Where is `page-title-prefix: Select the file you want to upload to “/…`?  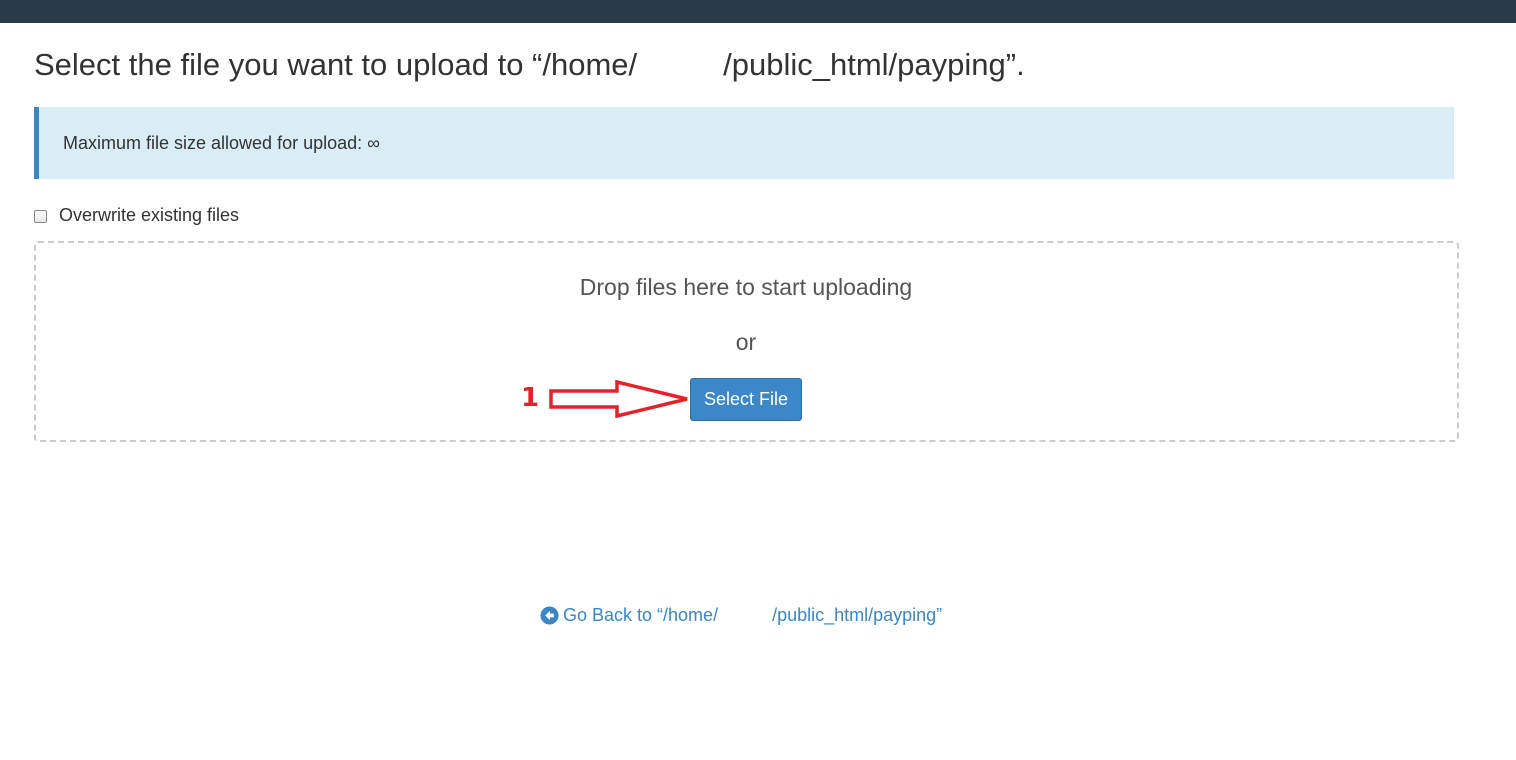 page-title-prefix: Select the file you want to upload to “/… is located at coordinates (336, 64).